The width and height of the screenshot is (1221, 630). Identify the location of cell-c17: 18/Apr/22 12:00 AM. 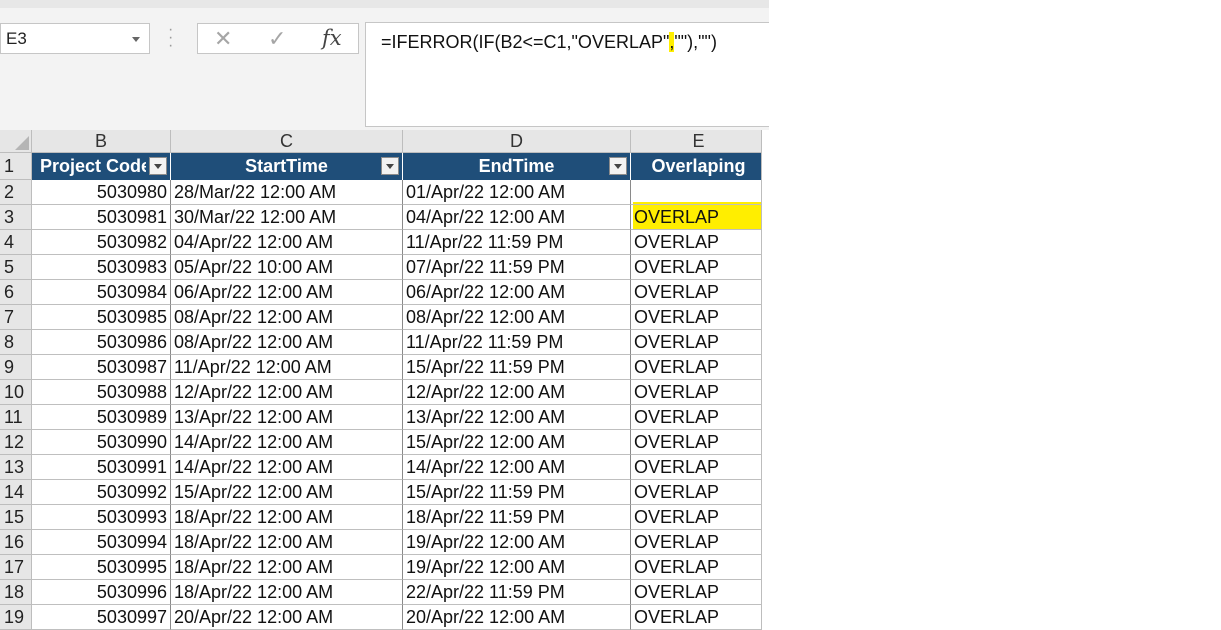
(287, 567).